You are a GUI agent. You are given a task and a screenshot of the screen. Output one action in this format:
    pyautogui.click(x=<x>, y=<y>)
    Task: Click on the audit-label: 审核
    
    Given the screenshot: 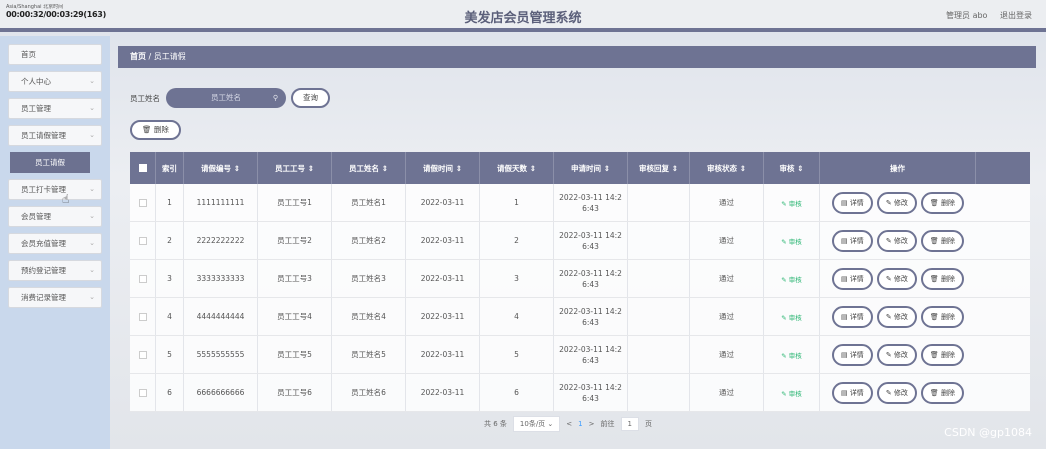 What is the action you would take?
    pyautogui.click(x=795, y=279)
    